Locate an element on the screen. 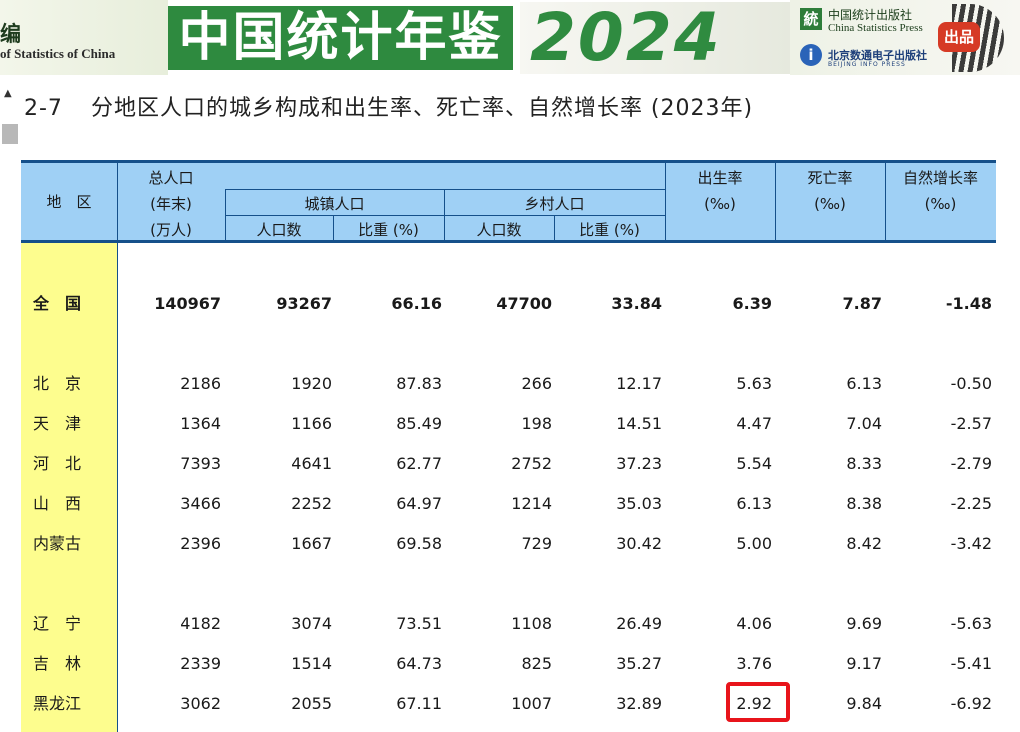 Image resolution: width=1020 pixels, height=732 pixels. cell-death: 8.33 is located at coordinates (864, 463).